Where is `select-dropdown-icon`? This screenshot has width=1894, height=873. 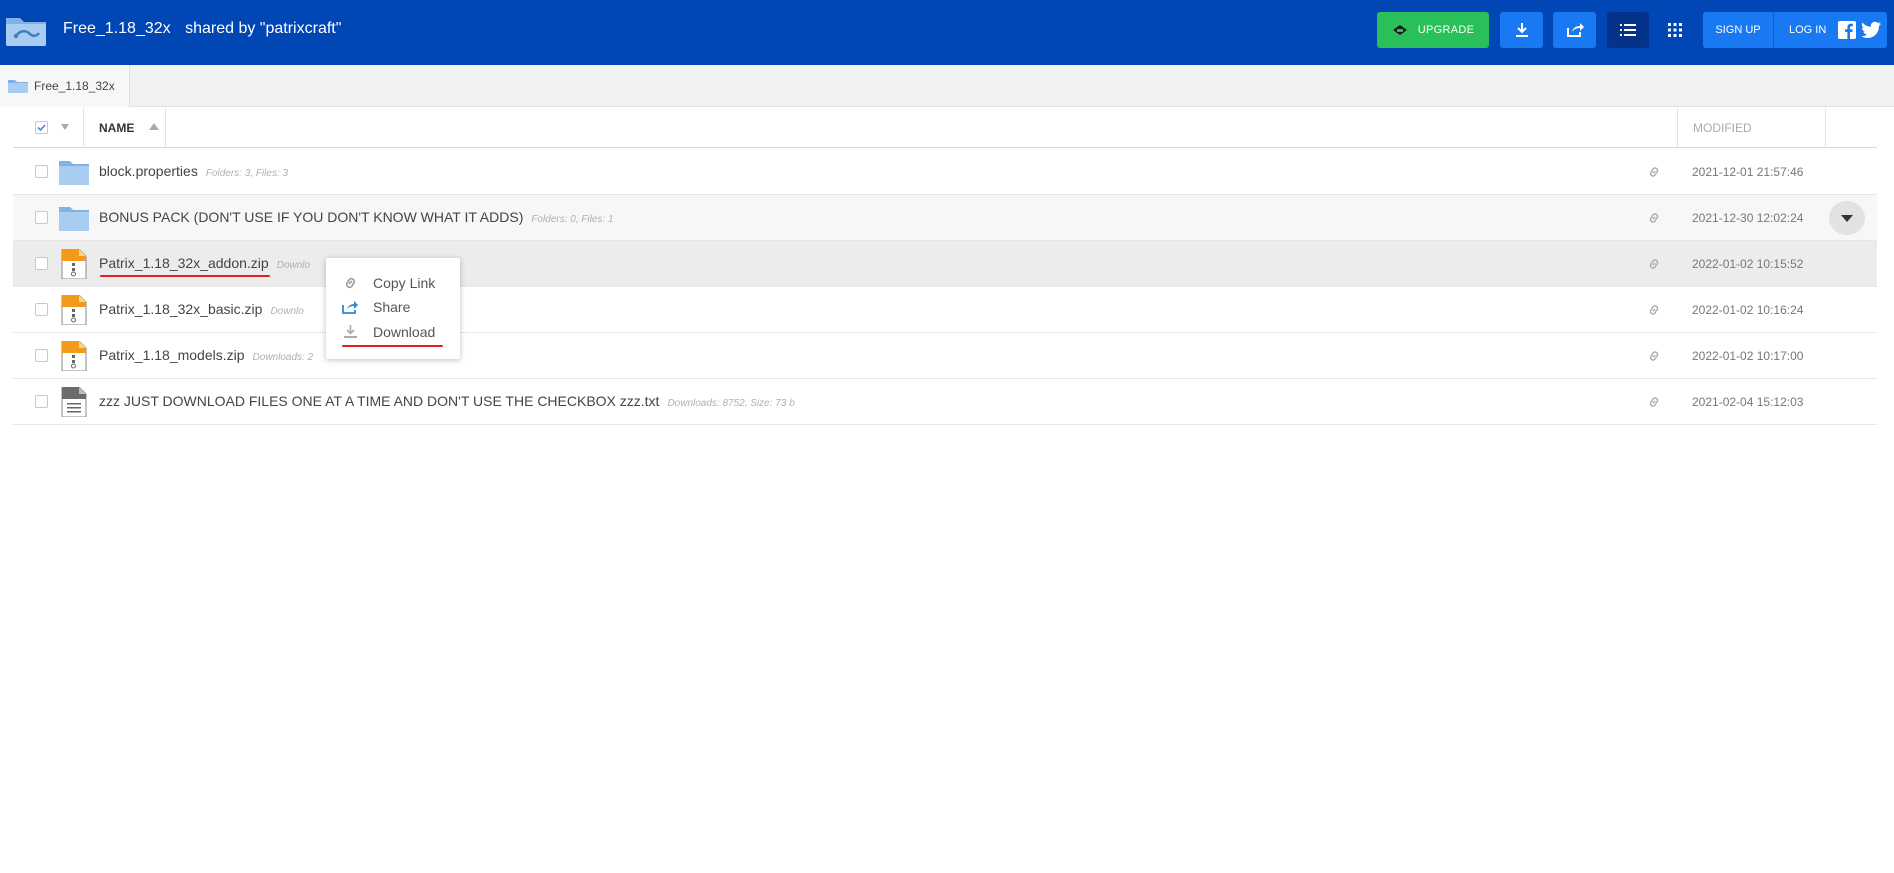
select-dropdown-icon is located at coordinates (65, 127).